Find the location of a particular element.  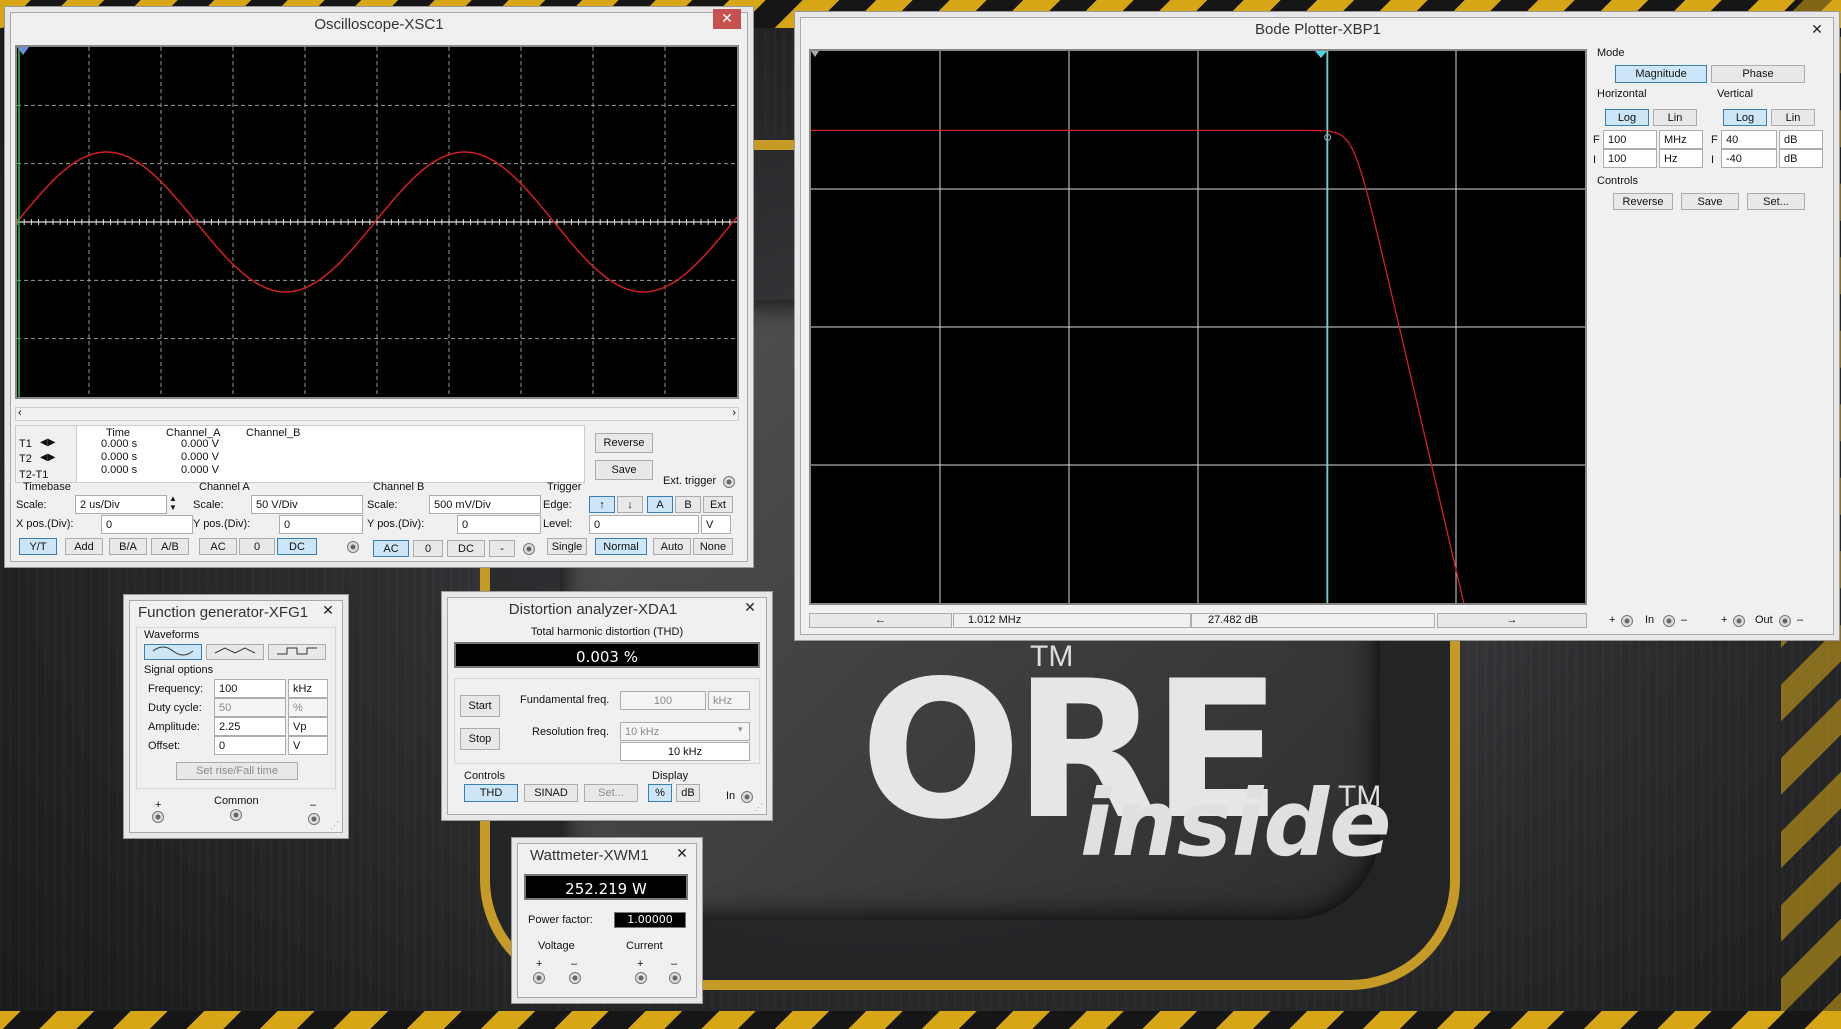

bode-plotter-close-button: ✕ is located at coordinates (1817, 30).